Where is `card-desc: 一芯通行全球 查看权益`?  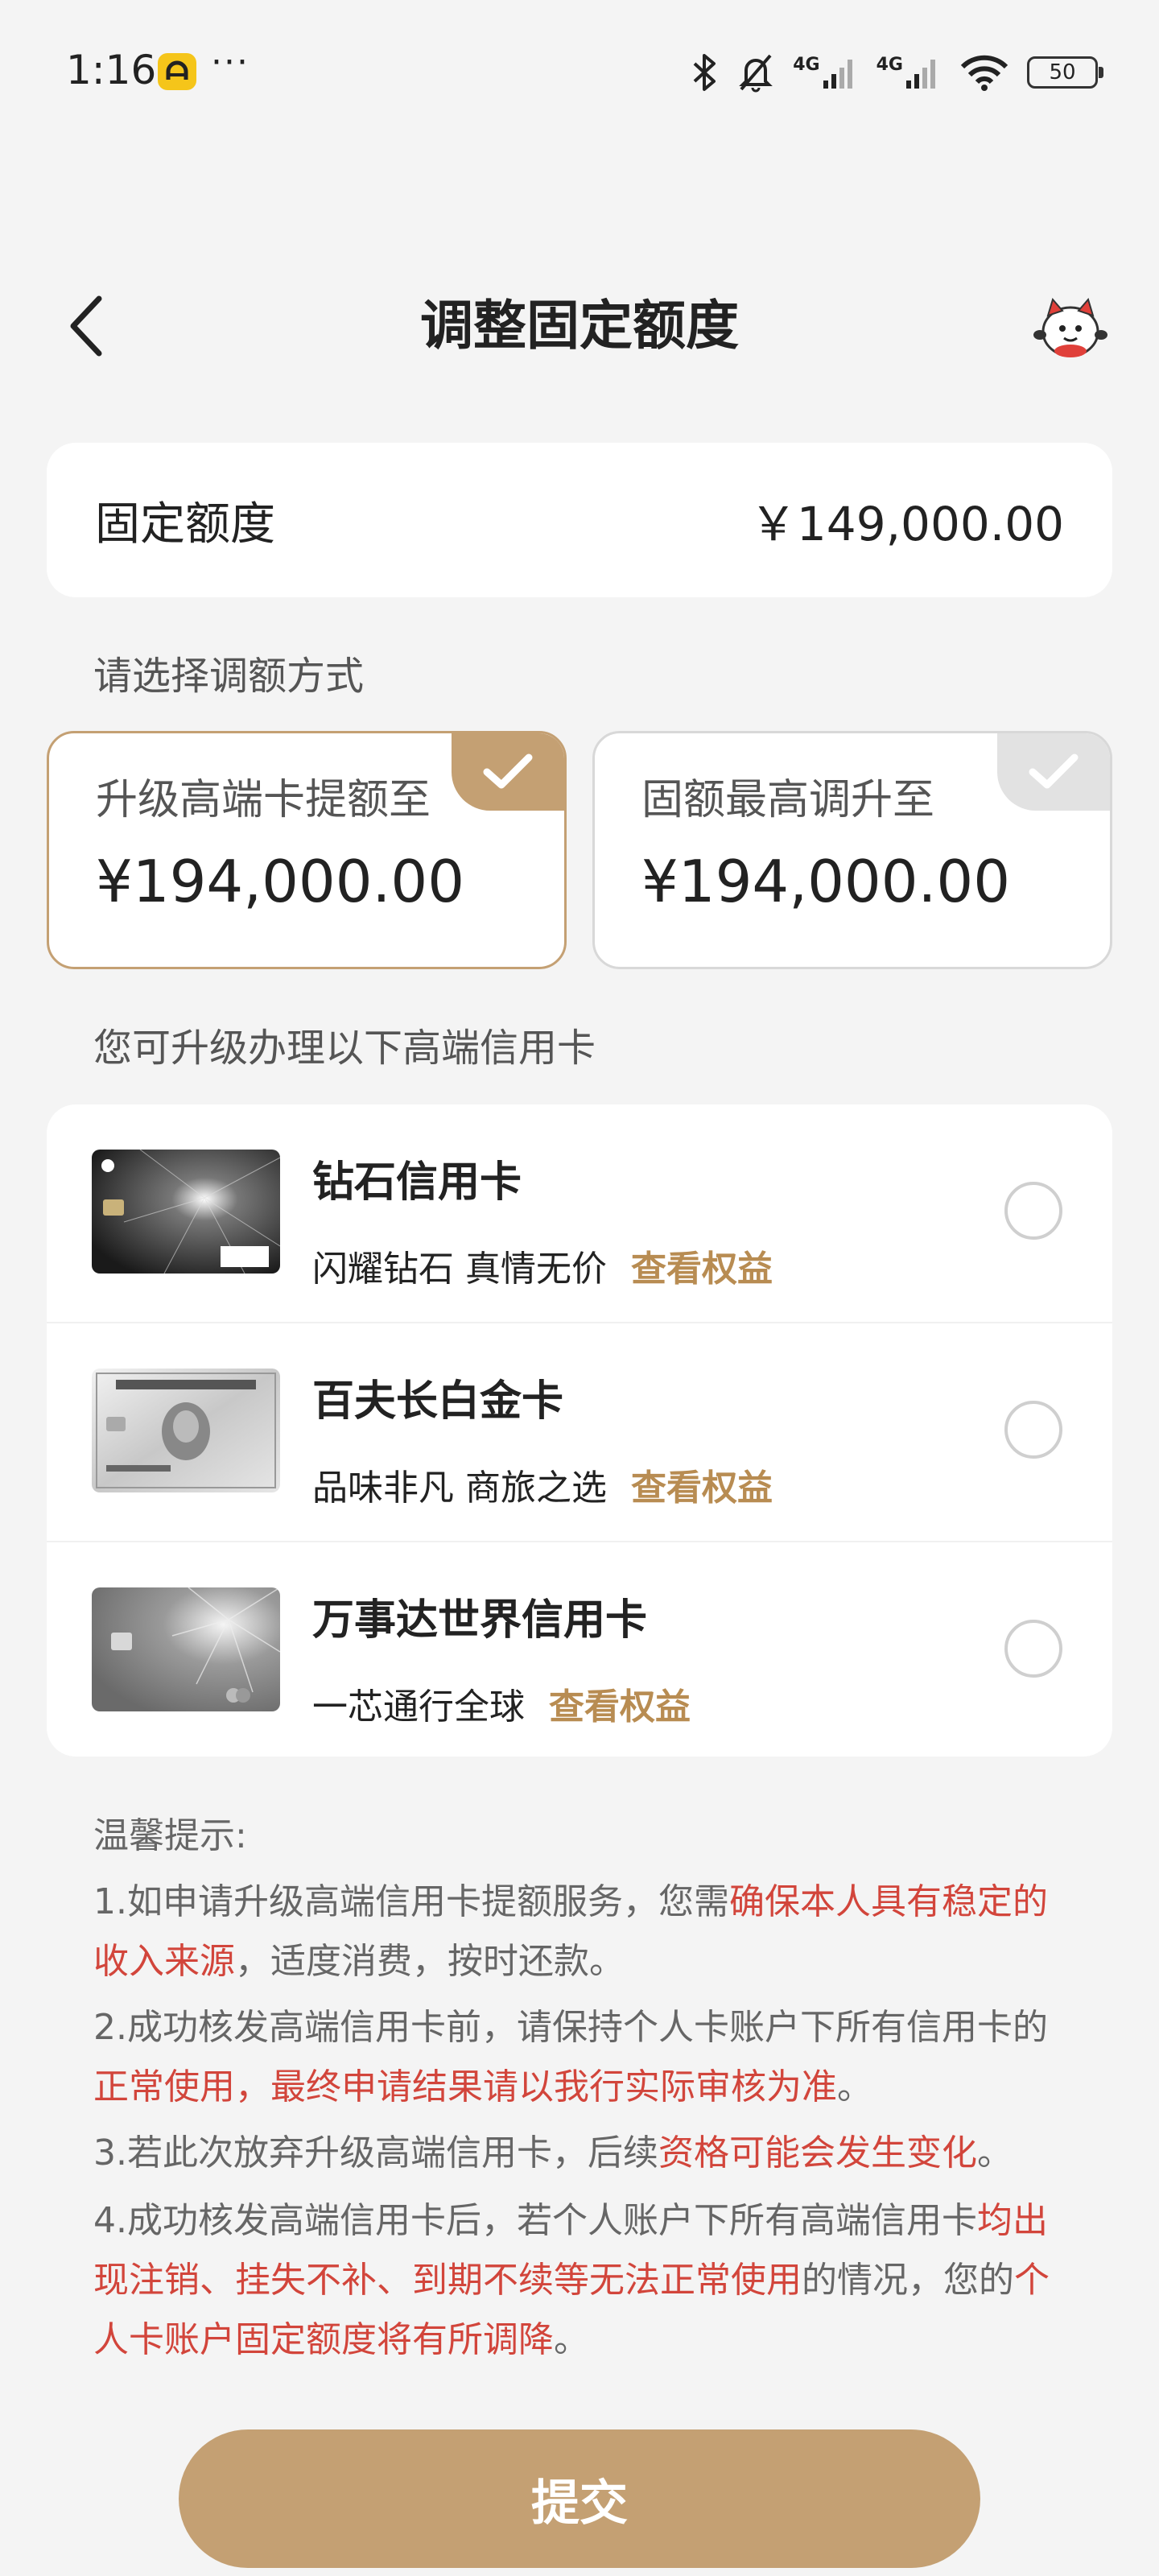
card-desc: 一芯通行全球 查看权益 is located at coordinates (502, 1703).